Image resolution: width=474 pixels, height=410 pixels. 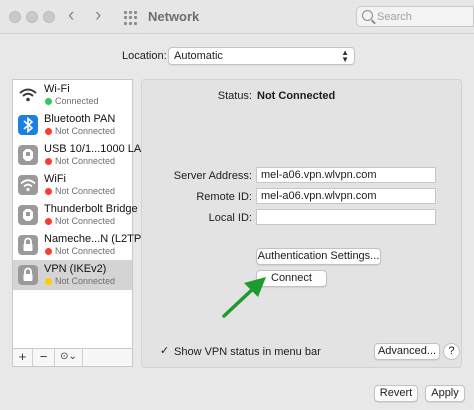 What do you see at coordinates (144, 56) in the screenshot?
I see `location-label: Location:` at bounding box center [144, 56].